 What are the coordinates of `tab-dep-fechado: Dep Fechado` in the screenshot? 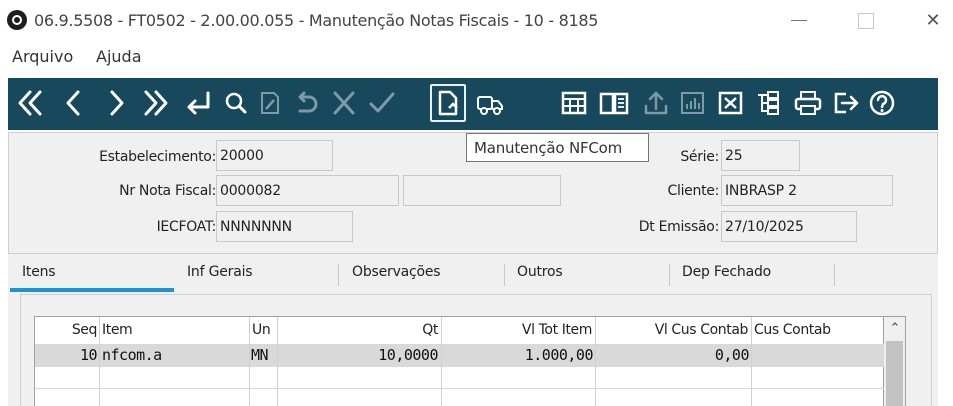 It's located at (726, 272).